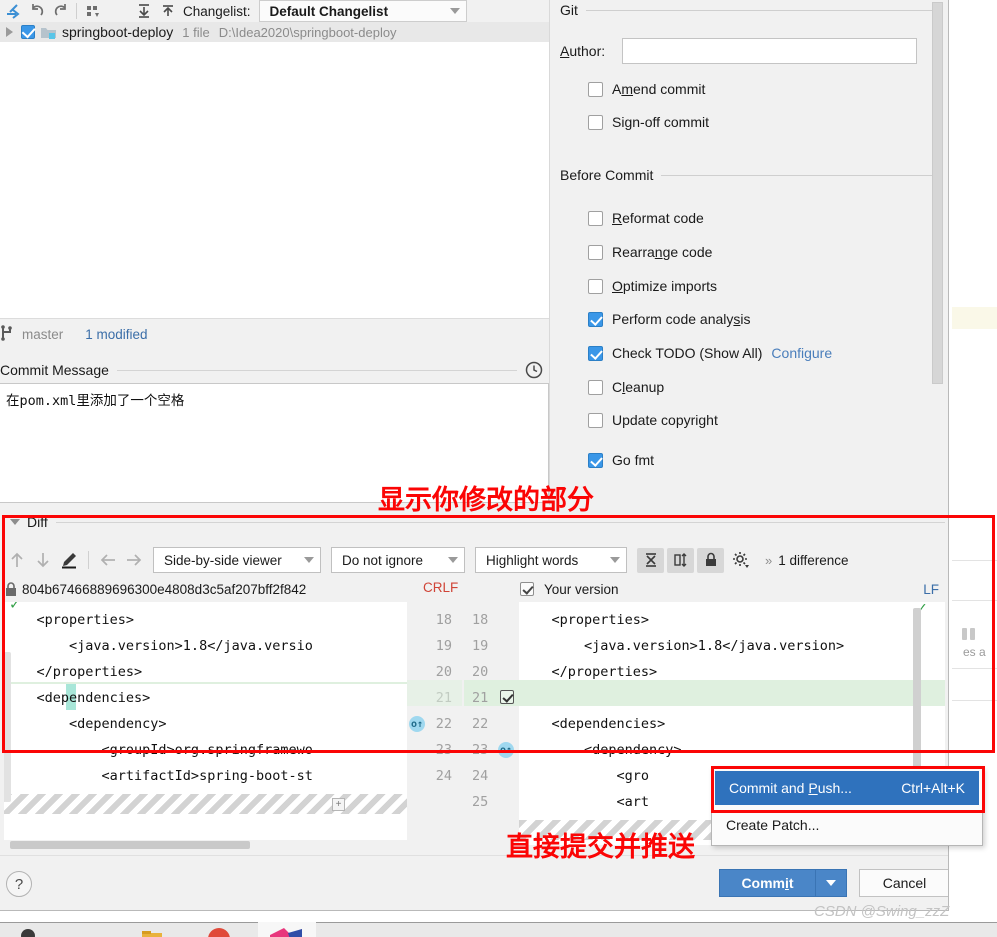 Image resolution: width=997 pixels, height=937 pixels. Describe the element at coordinates (799, 175) in the screenshot. I see `before-commit-group-rule` at that location.